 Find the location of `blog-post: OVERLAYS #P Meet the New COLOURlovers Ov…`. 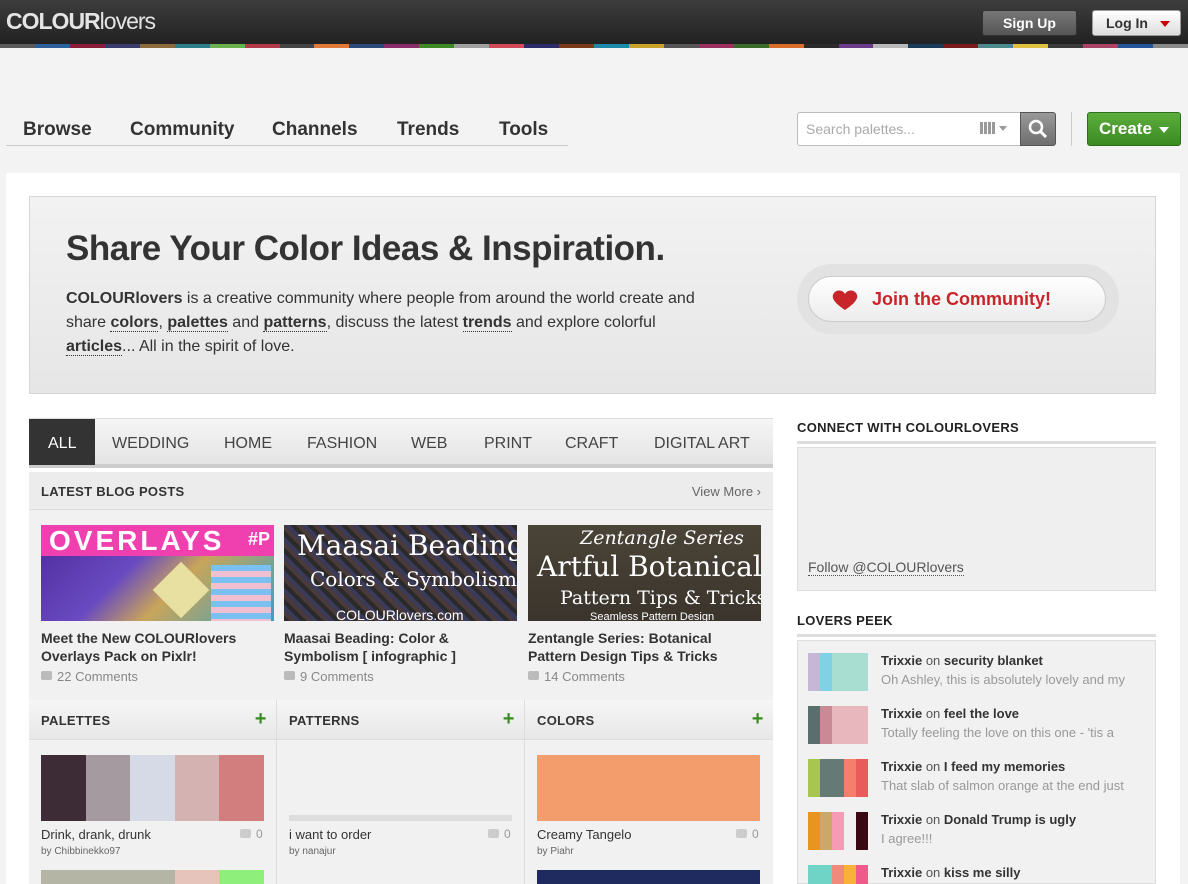

blog-post: OVERLAYS #P Meet the New COLOURlovers Ov… is located at coordinates (157, 604).